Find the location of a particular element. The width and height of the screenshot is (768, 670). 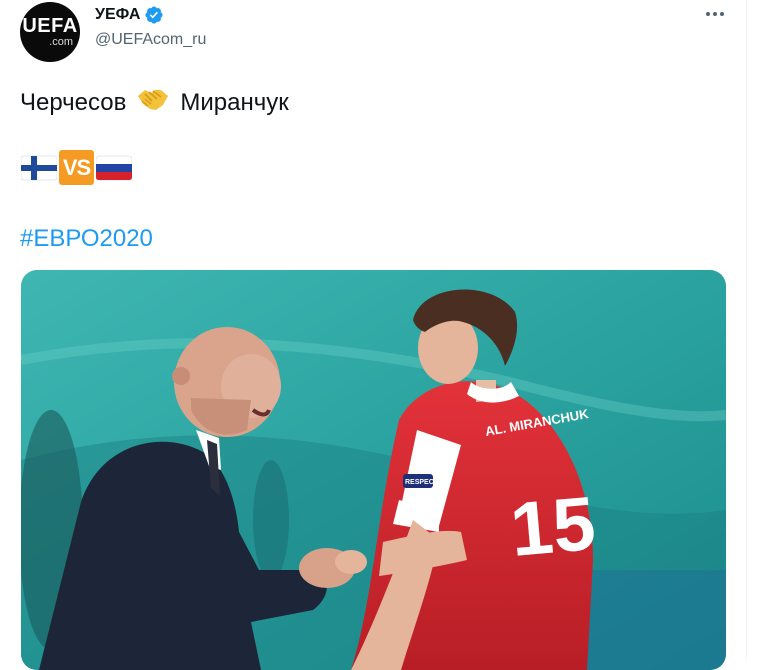

handshake-emoji-icon is located at coordinates (153, 103).